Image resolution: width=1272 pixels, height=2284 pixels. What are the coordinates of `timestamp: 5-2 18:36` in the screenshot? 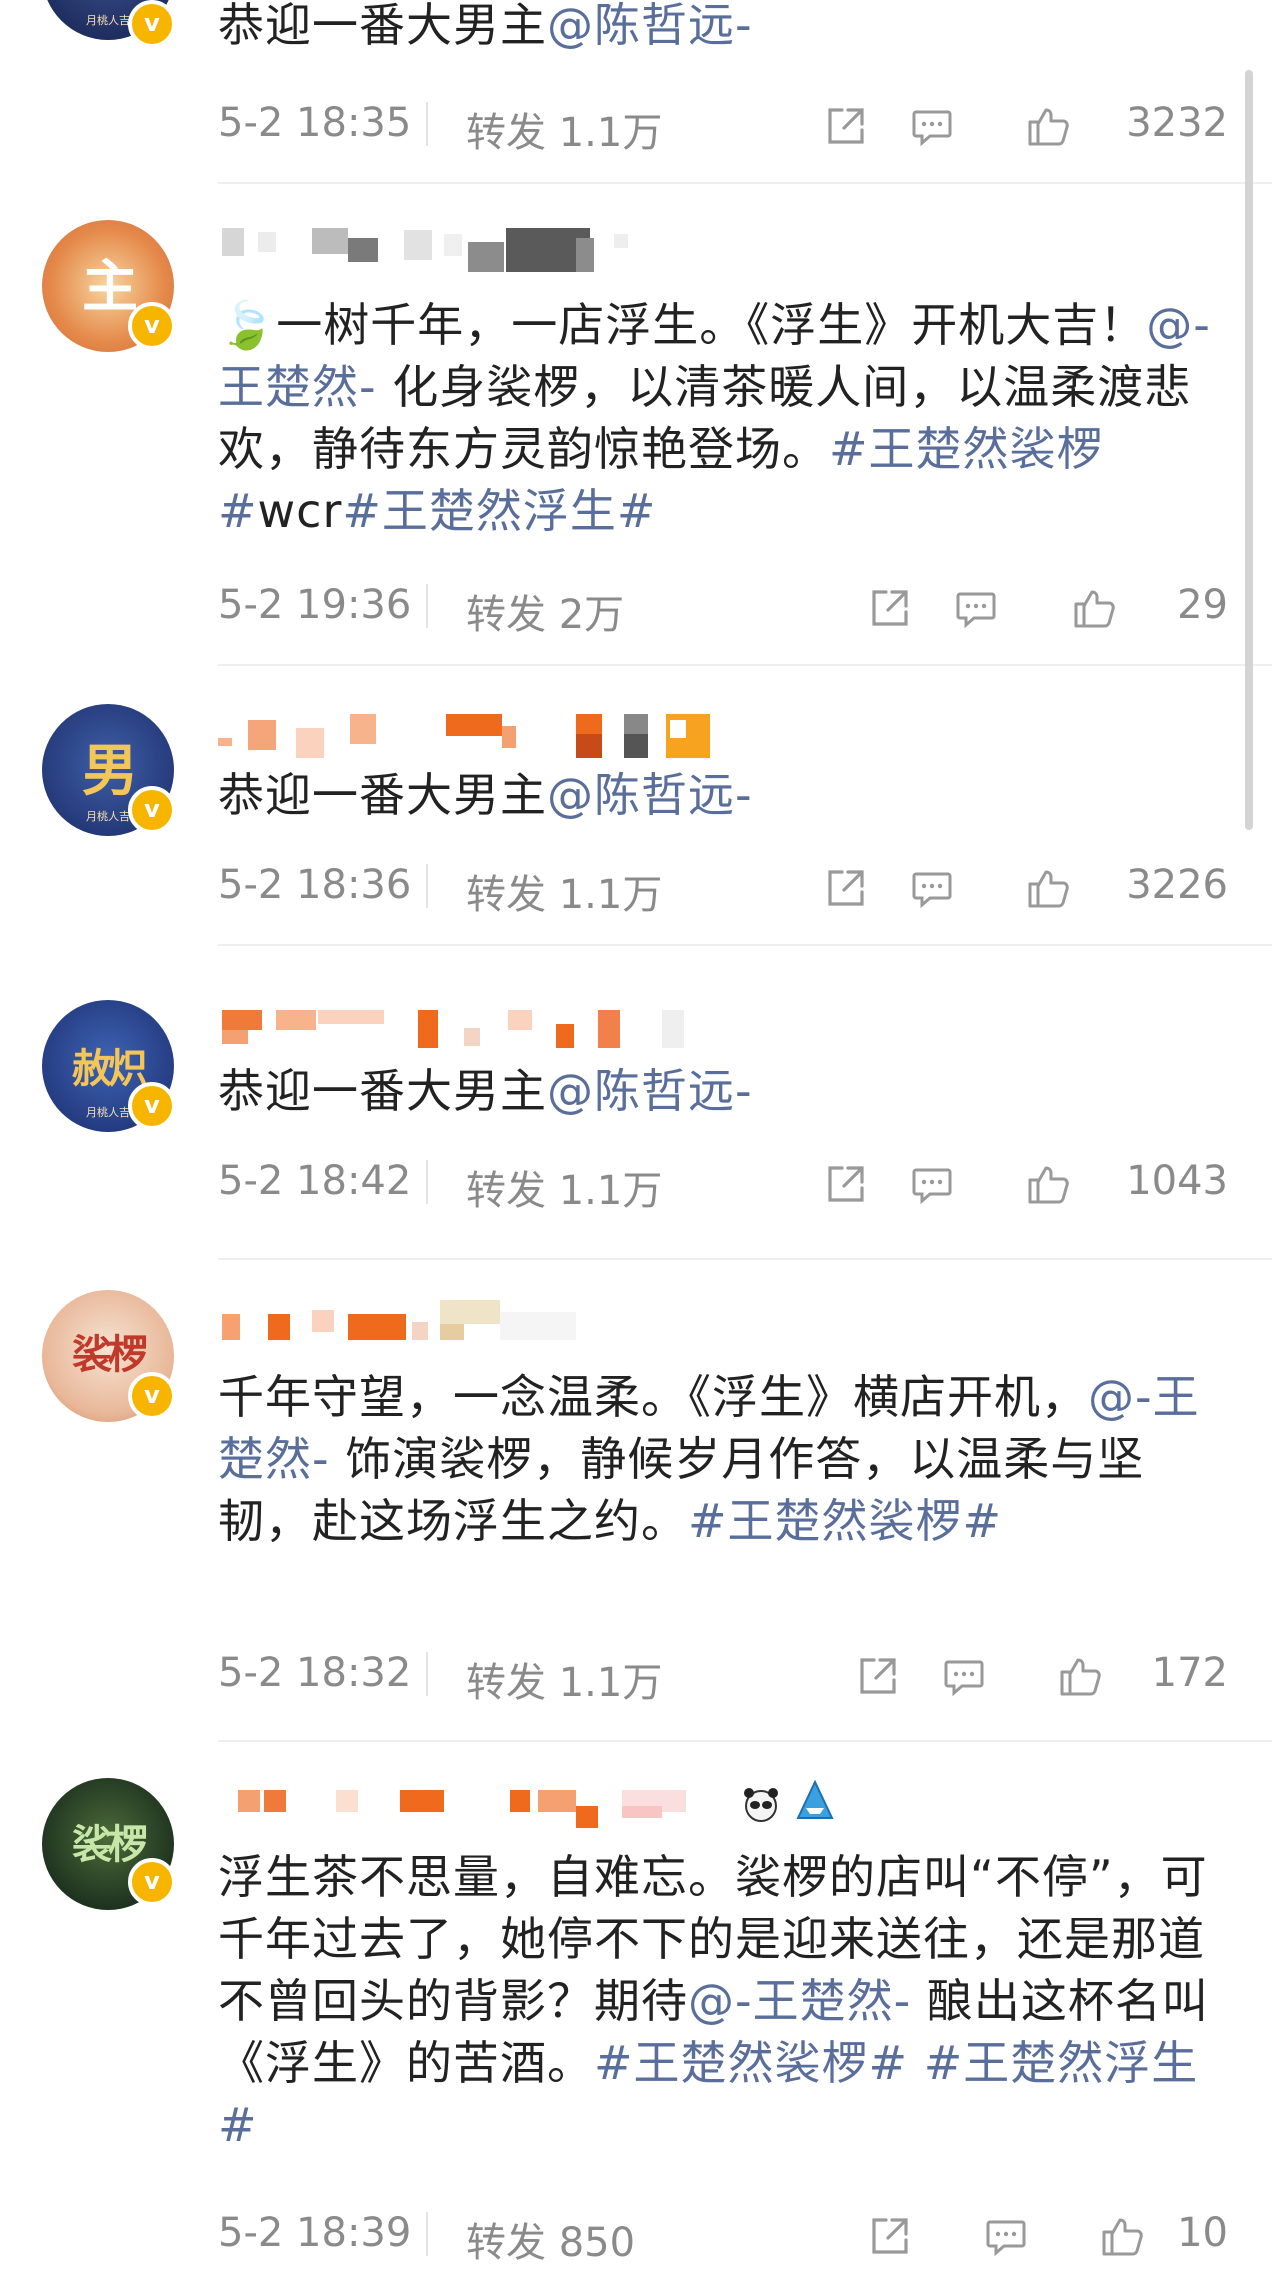 It's located at (315, 885).